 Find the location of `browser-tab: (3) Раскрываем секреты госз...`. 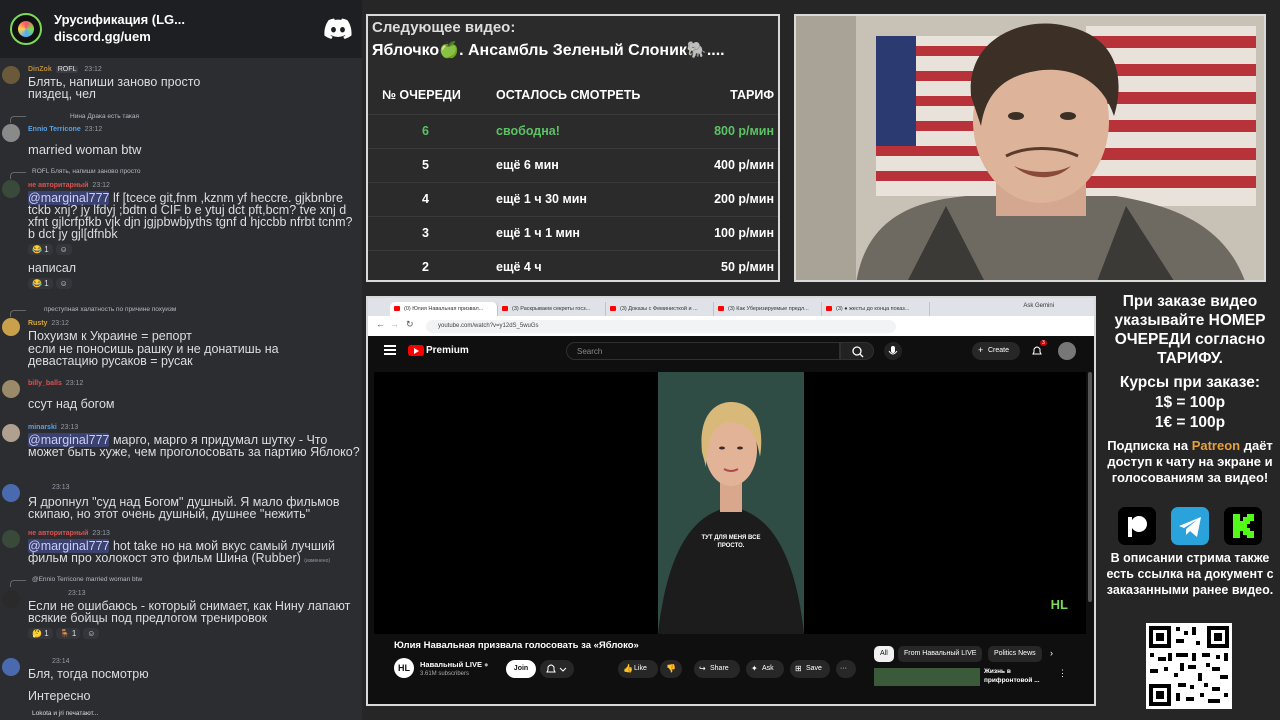

browser-tab: (3) Раскрываем секреты госз... is located at coordinates (552, 309).